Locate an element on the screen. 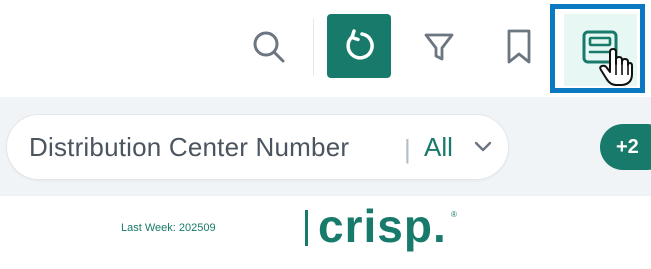  filter-label: Distribution Center Number is located at coordinates (189, 147).